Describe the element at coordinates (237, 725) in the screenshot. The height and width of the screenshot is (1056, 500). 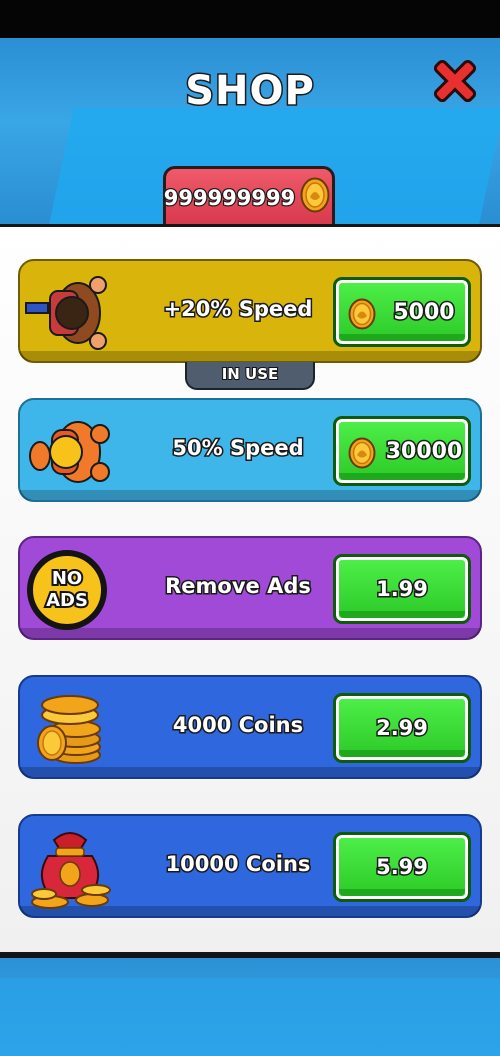
I see `item-label: 4000 Coins` at that location.